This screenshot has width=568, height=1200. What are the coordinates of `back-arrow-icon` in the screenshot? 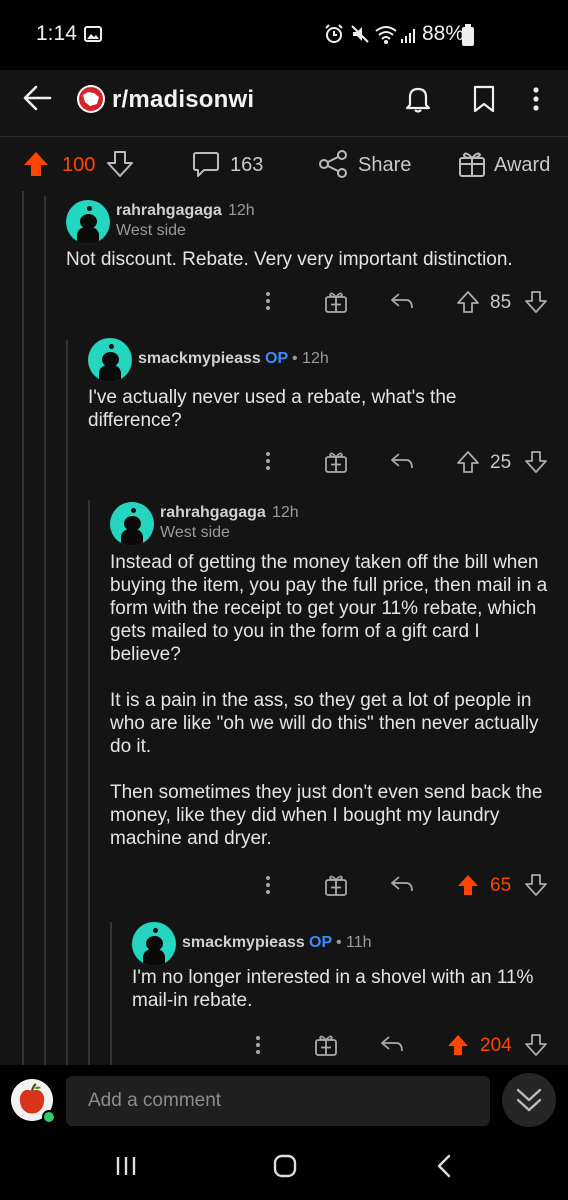 It's located at (38, 98).